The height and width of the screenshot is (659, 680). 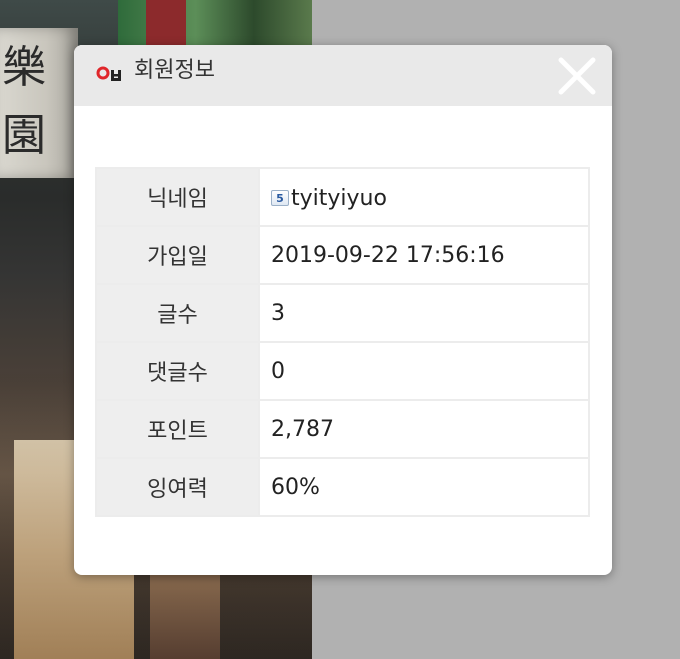 What do you see at coordinates (343, 75) in the screenshot?
I see `modal-header: 회원정보` at bounding box center [343, 75].